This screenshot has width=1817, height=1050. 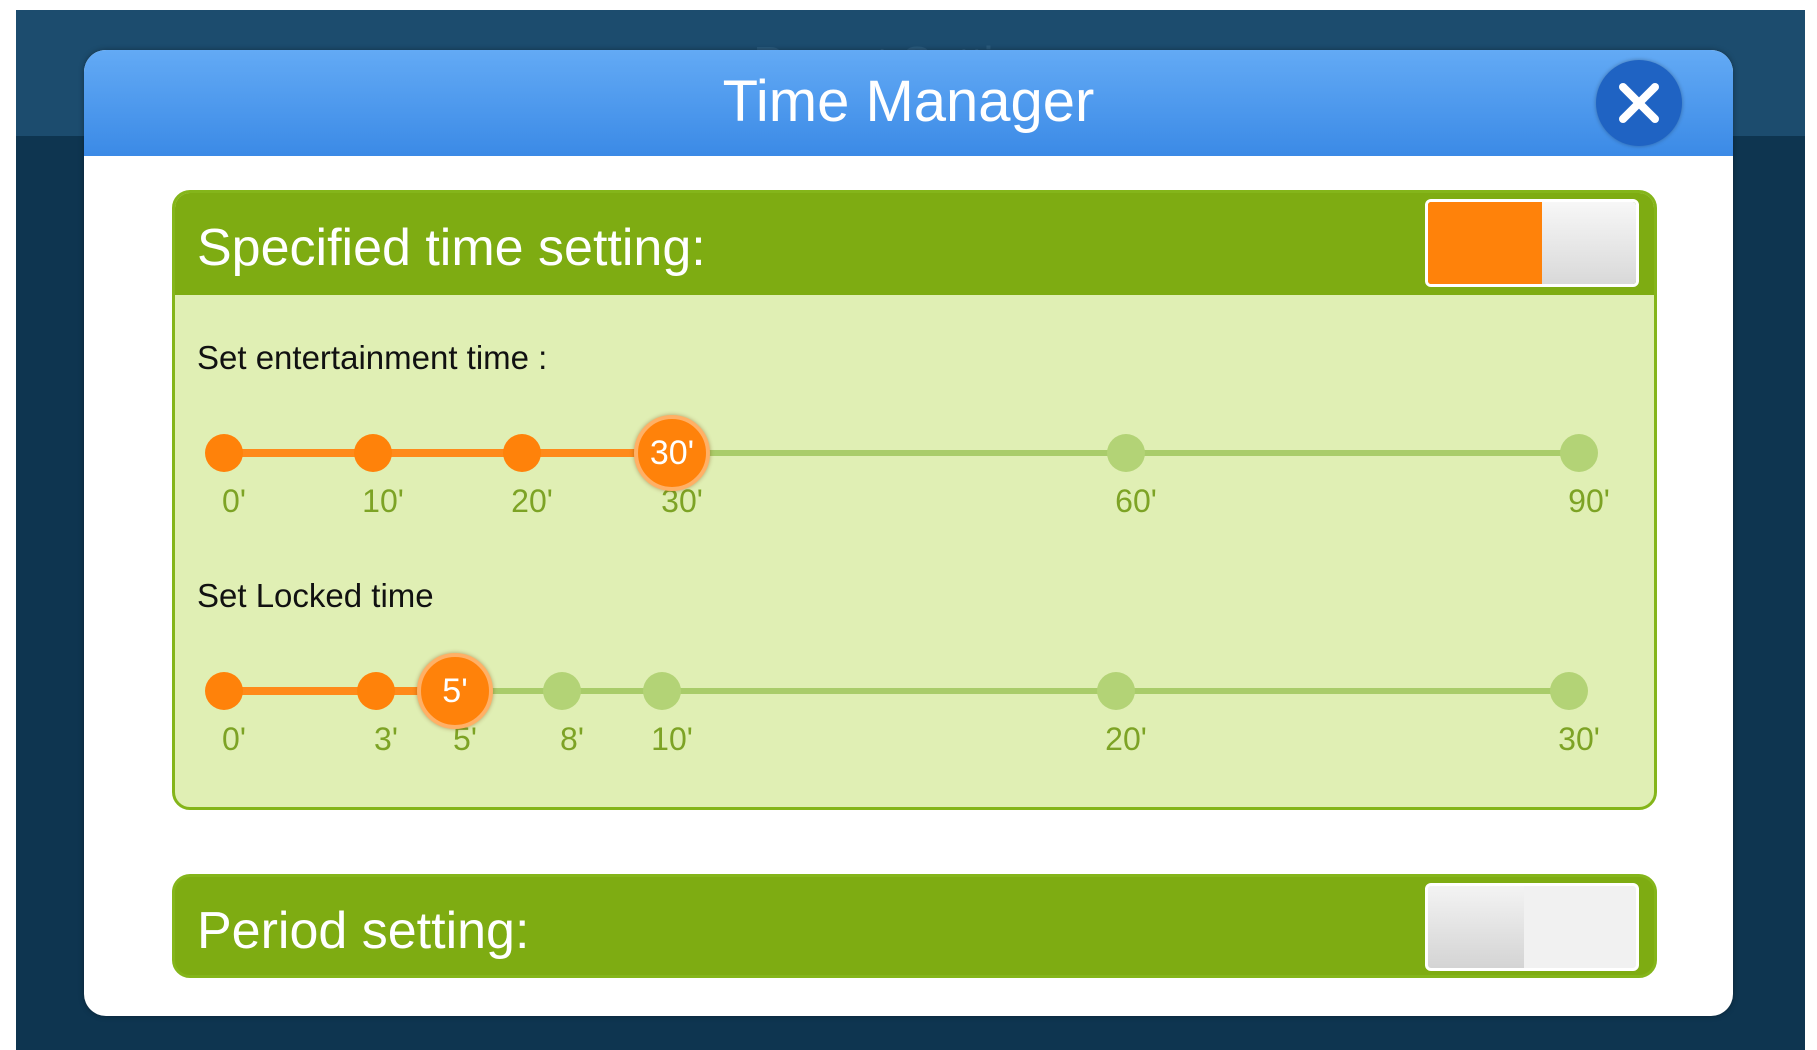 I want to click on toggle-on-indicator, so click(x=1485, y=243).